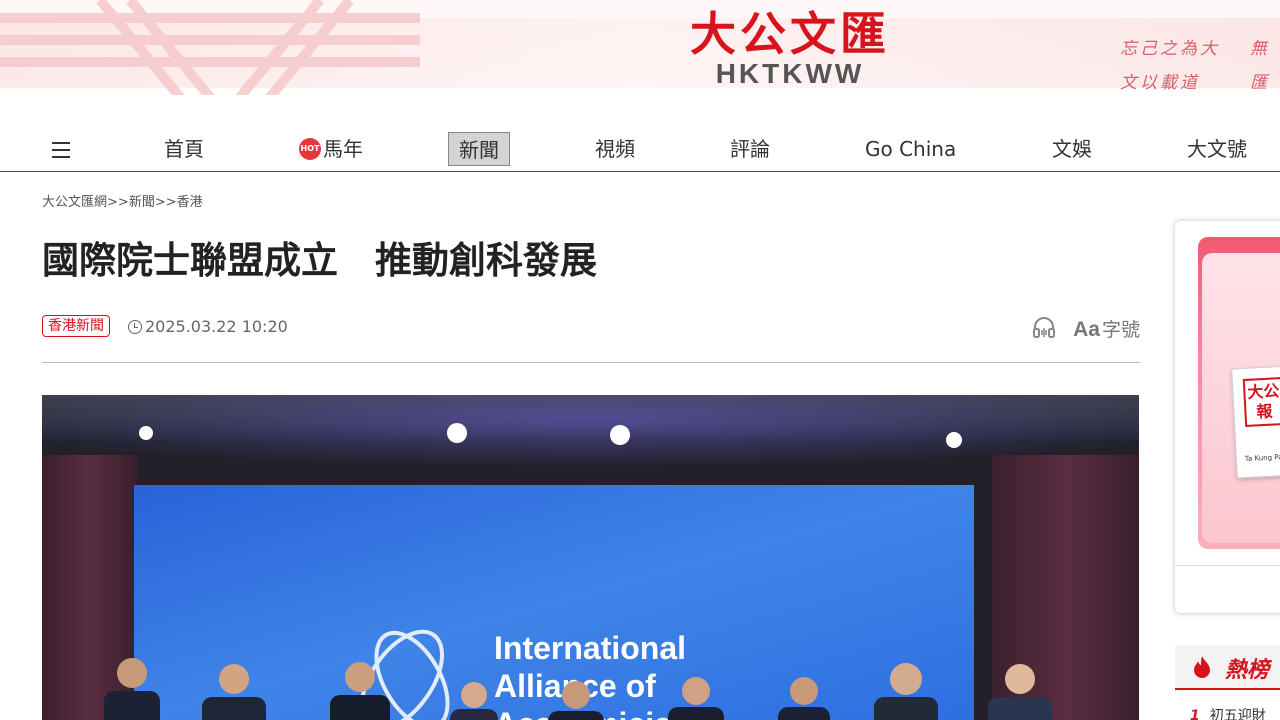 The height and width of the screenshot is (720, 1280). I want to click on clock-icon, so click(135, 327).